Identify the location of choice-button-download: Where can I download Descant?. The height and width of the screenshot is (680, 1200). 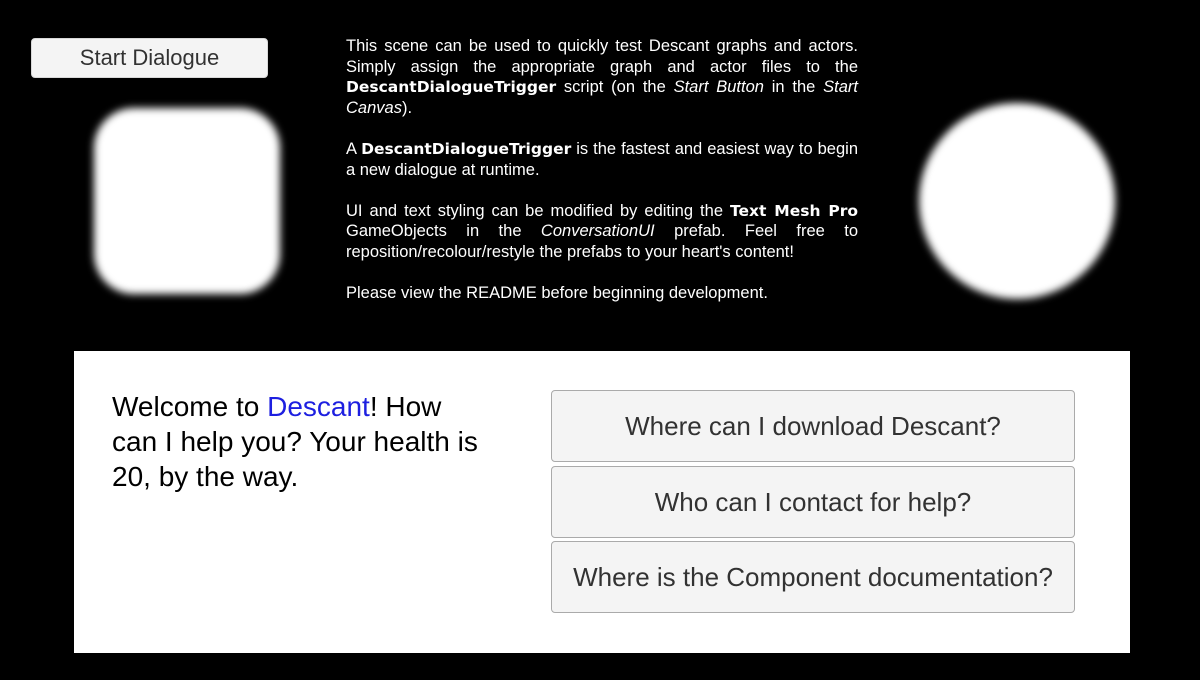
(813, 426).